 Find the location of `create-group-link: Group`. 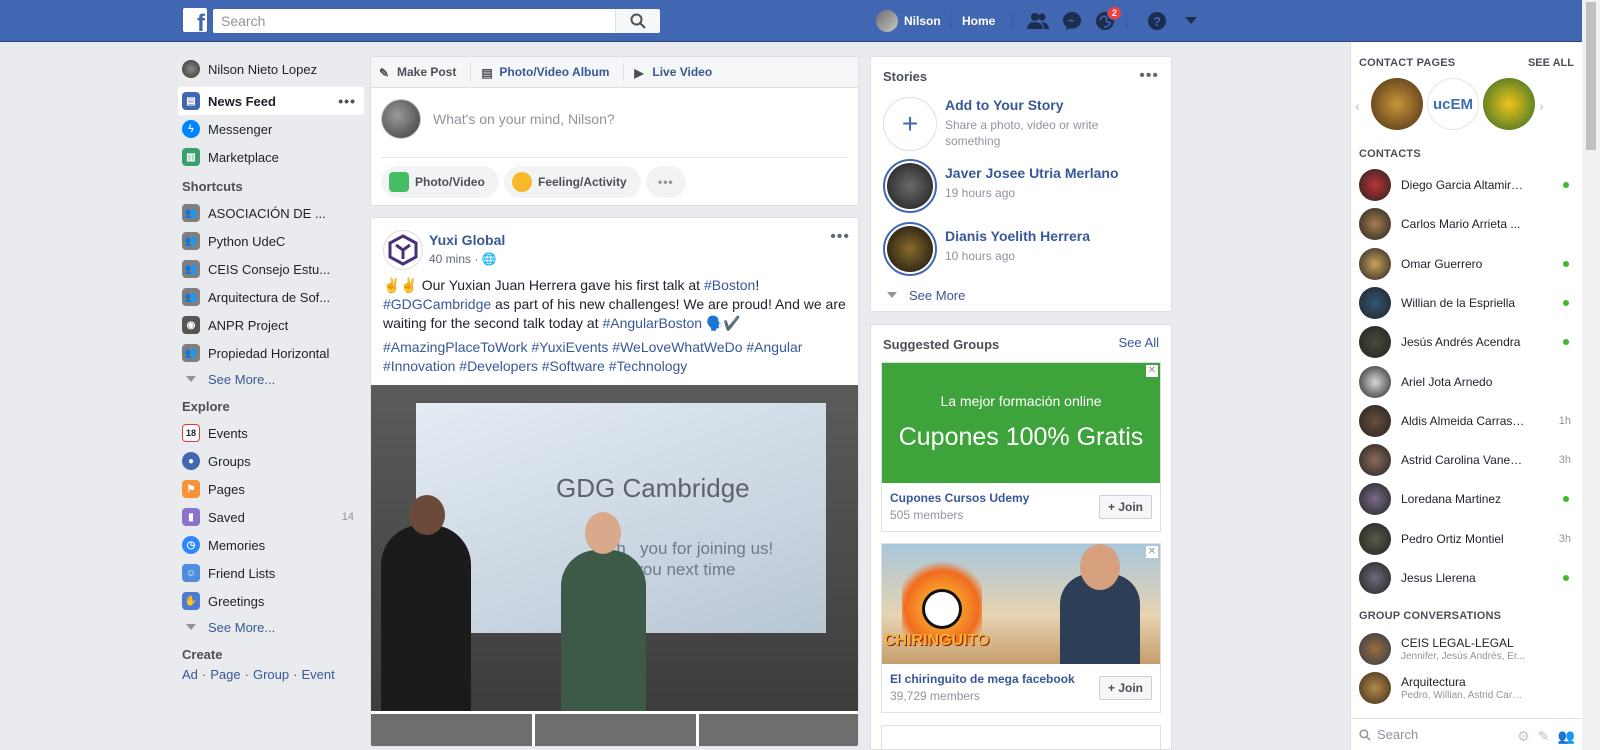

create-group-link: Group is located at coordinates (271, 674).